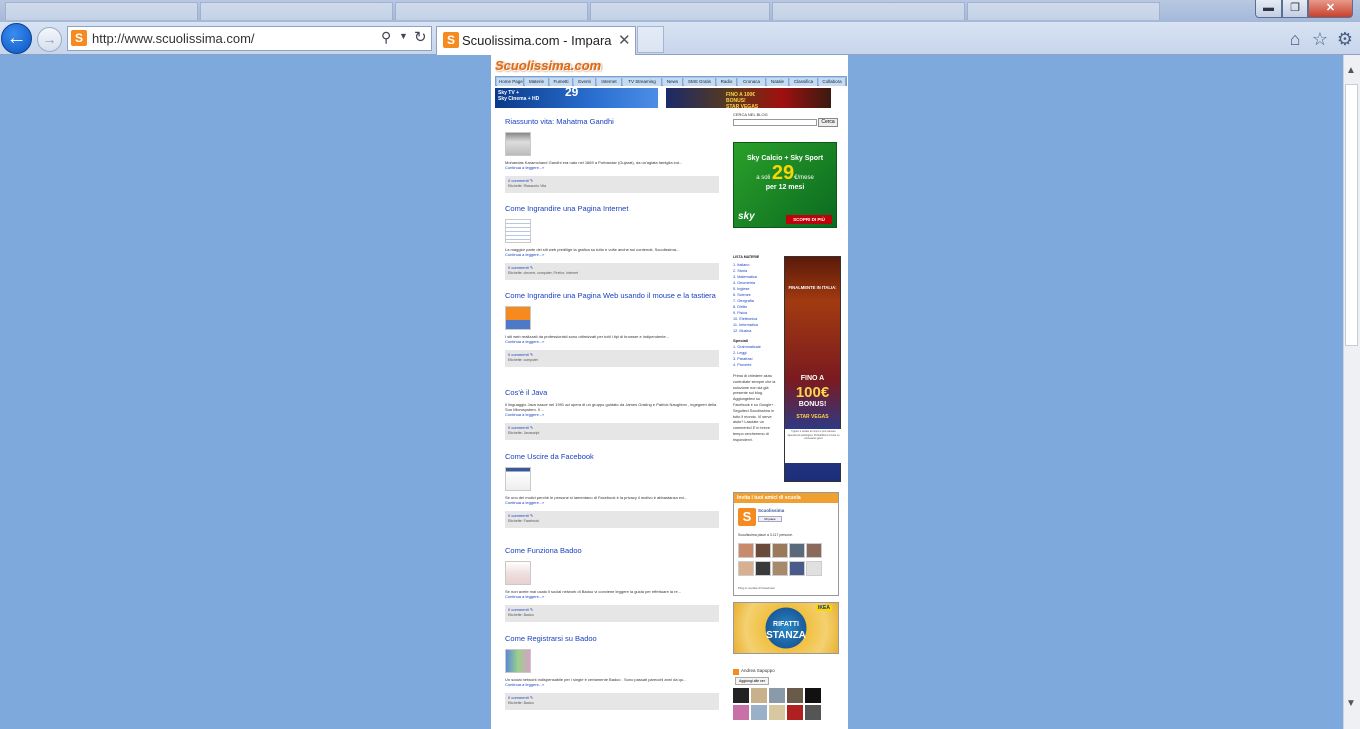  What do you see at coordinates (740, 271) in the screenshot?
I see `subject-link: 2. Storia` at bounding box center [740, 271].